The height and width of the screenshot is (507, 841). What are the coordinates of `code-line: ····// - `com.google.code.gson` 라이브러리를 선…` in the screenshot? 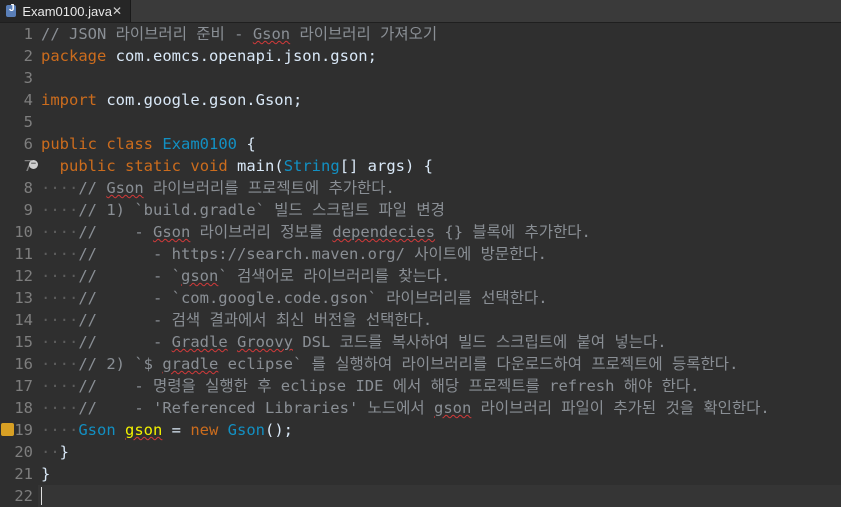 It's located at (439, 298).